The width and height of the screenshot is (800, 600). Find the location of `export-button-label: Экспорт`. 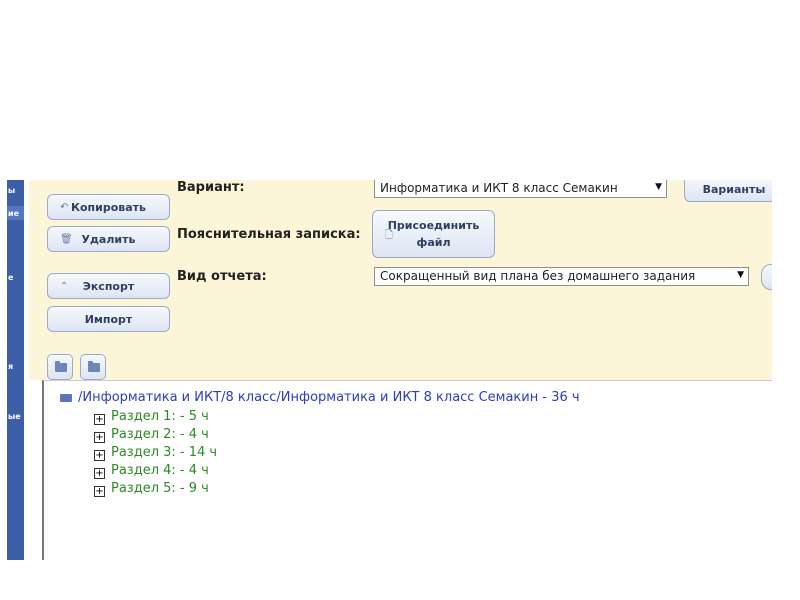

export-button-label: Экспорт is located at coordinates (108, 286).